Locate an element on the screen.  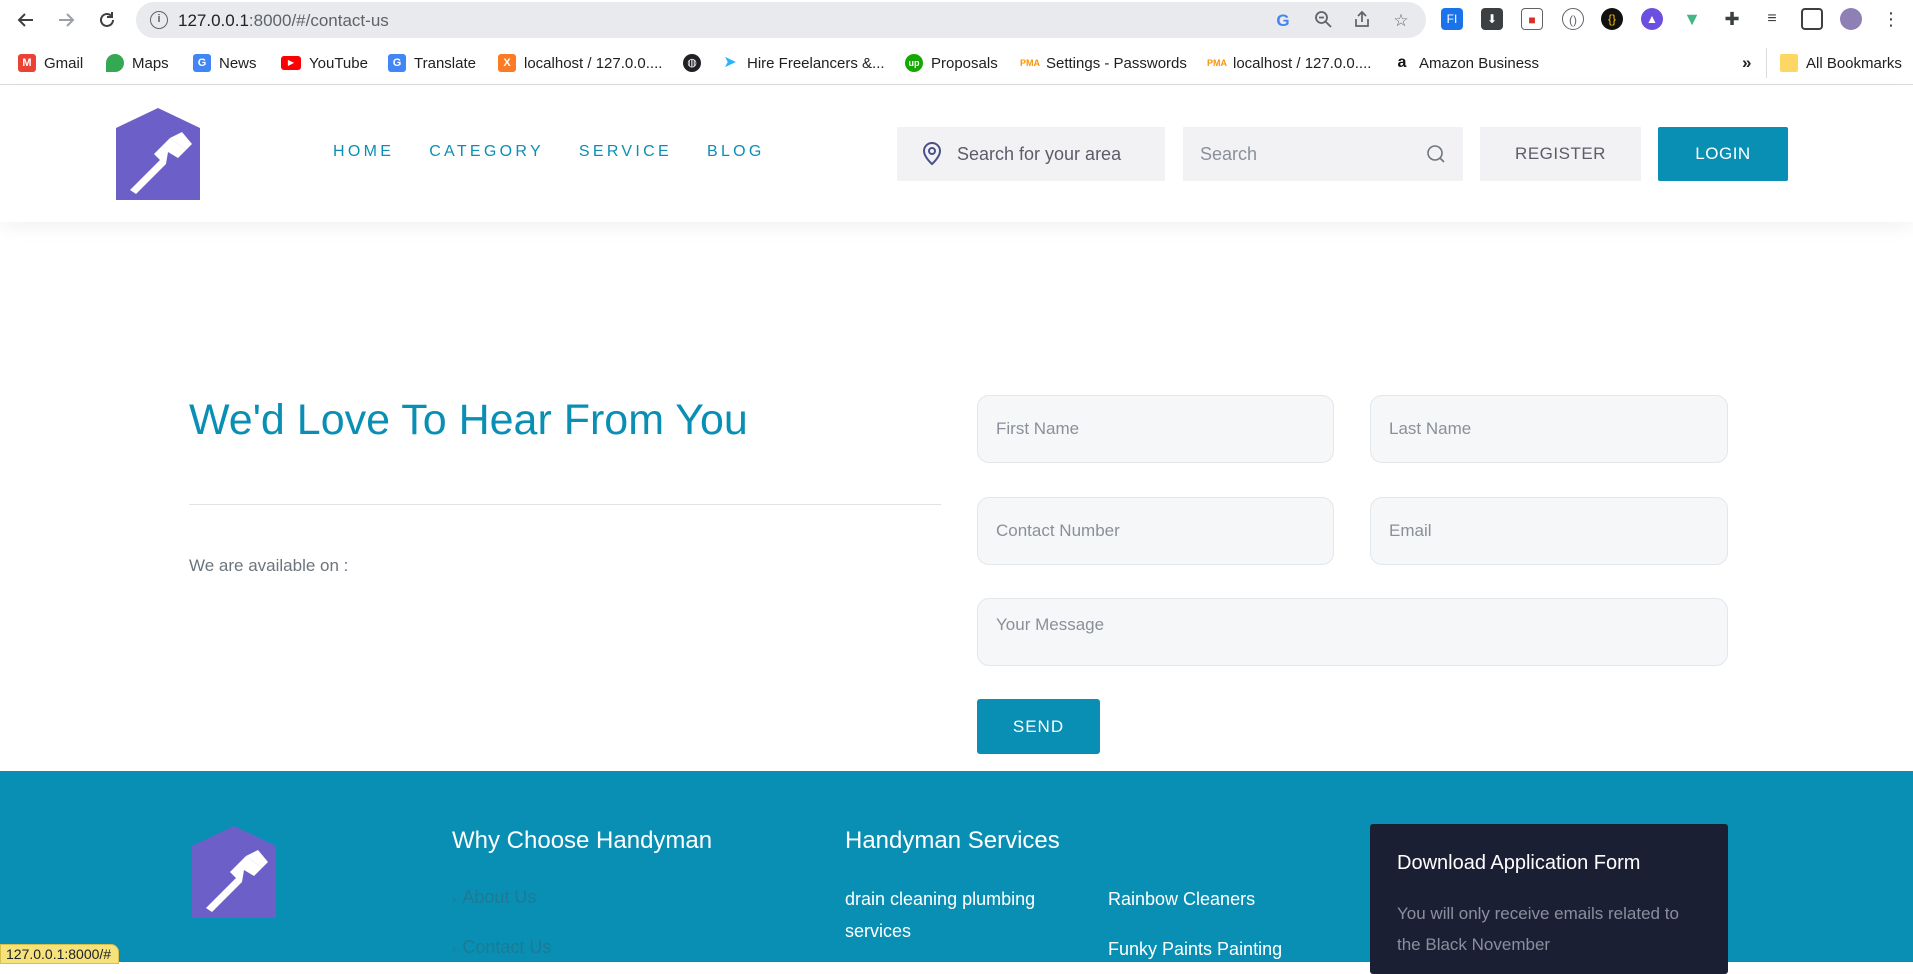
main-nav: HOME CATEGORY SERVICE BLOG is located at coordinates (549, 152).